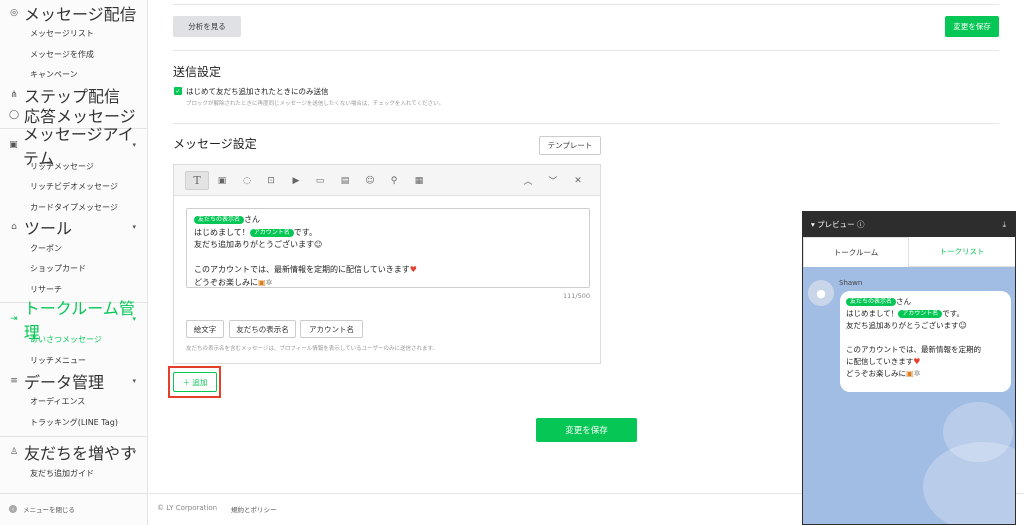  Describe the element at coordinates (64, 382) in the screenshot. I see `nav-group-label: データ管理` at that location.